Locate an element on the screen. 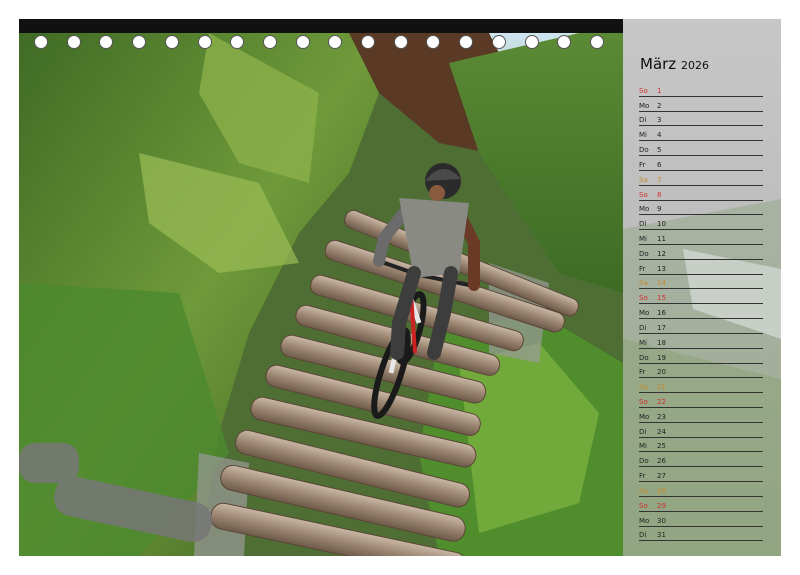 The height and width of the screenshot is (575, 800). day-row: Mo 16 is located at coordinates (701, 311).